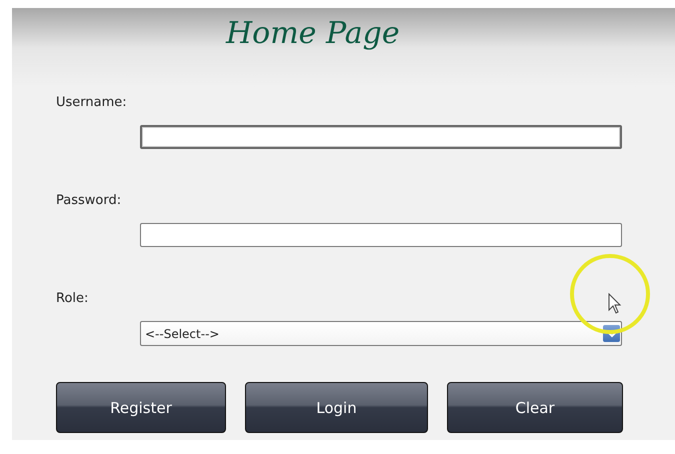 This screenshot has height=454, width=675. What do you see at coordinates (72, 298) in the screenshot?
I see `field-label: Role:` at bounding box center [72, 298].